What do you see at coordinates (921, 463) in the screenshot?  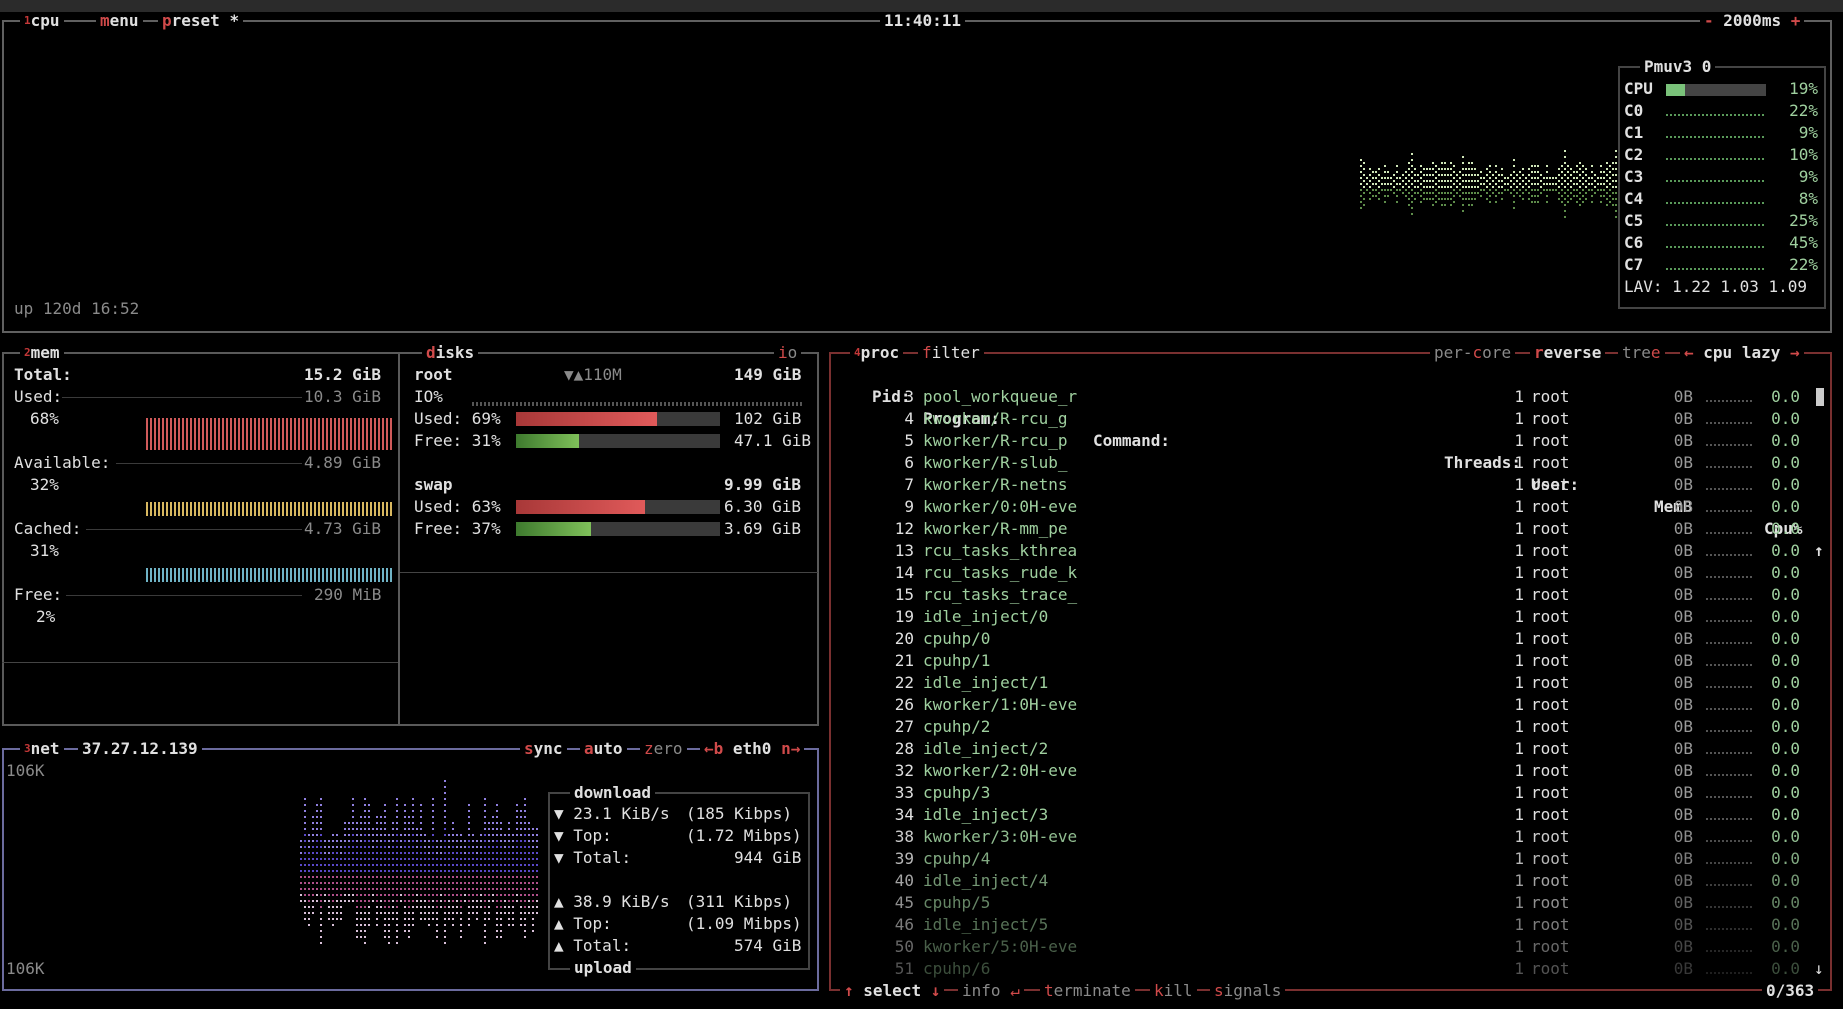 I see `proc-row: 6 kworker/R-slub_ 1 root 0B 0.0` at bounding box center [921, 463].